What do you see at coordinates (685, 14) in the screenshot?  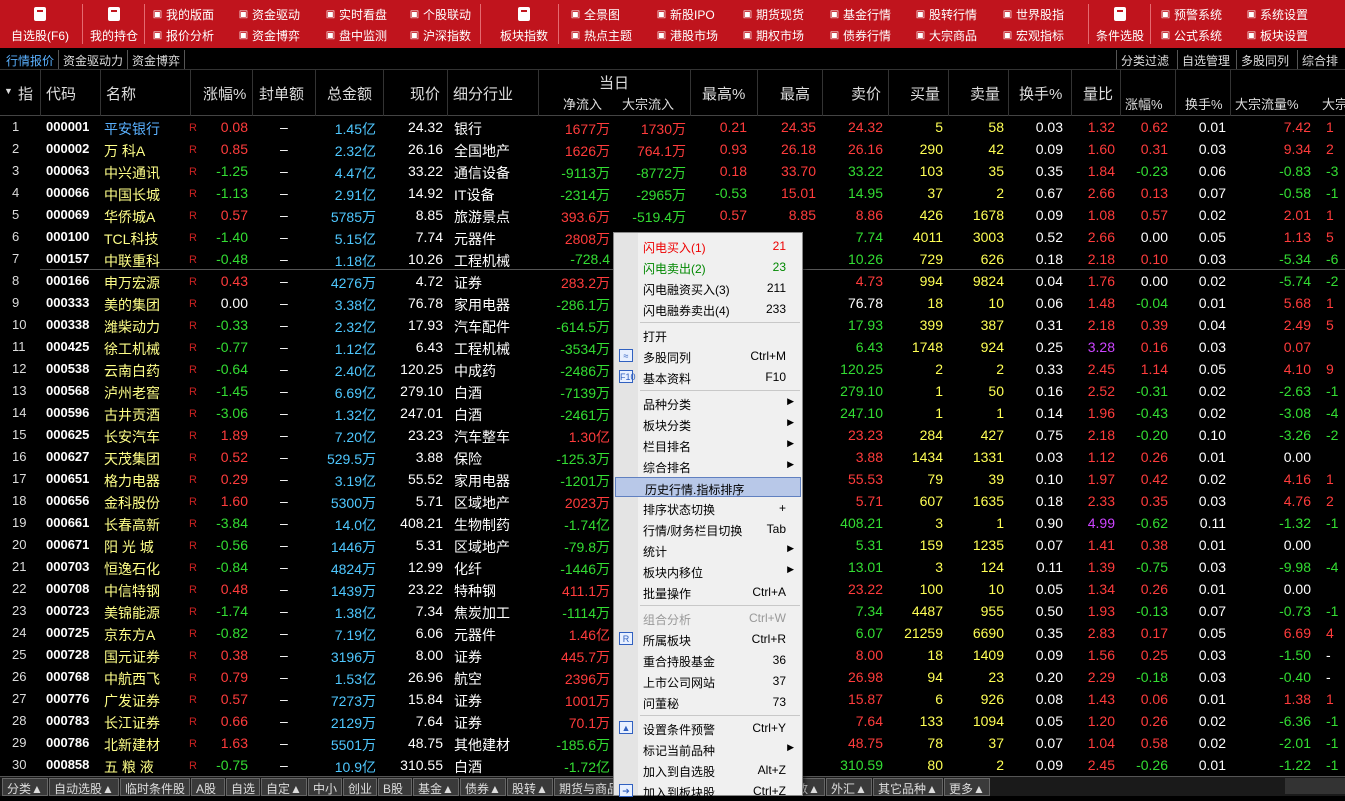 I see `toolbar-item: ▣ 新股IPO` at bounding box center [685, 14].